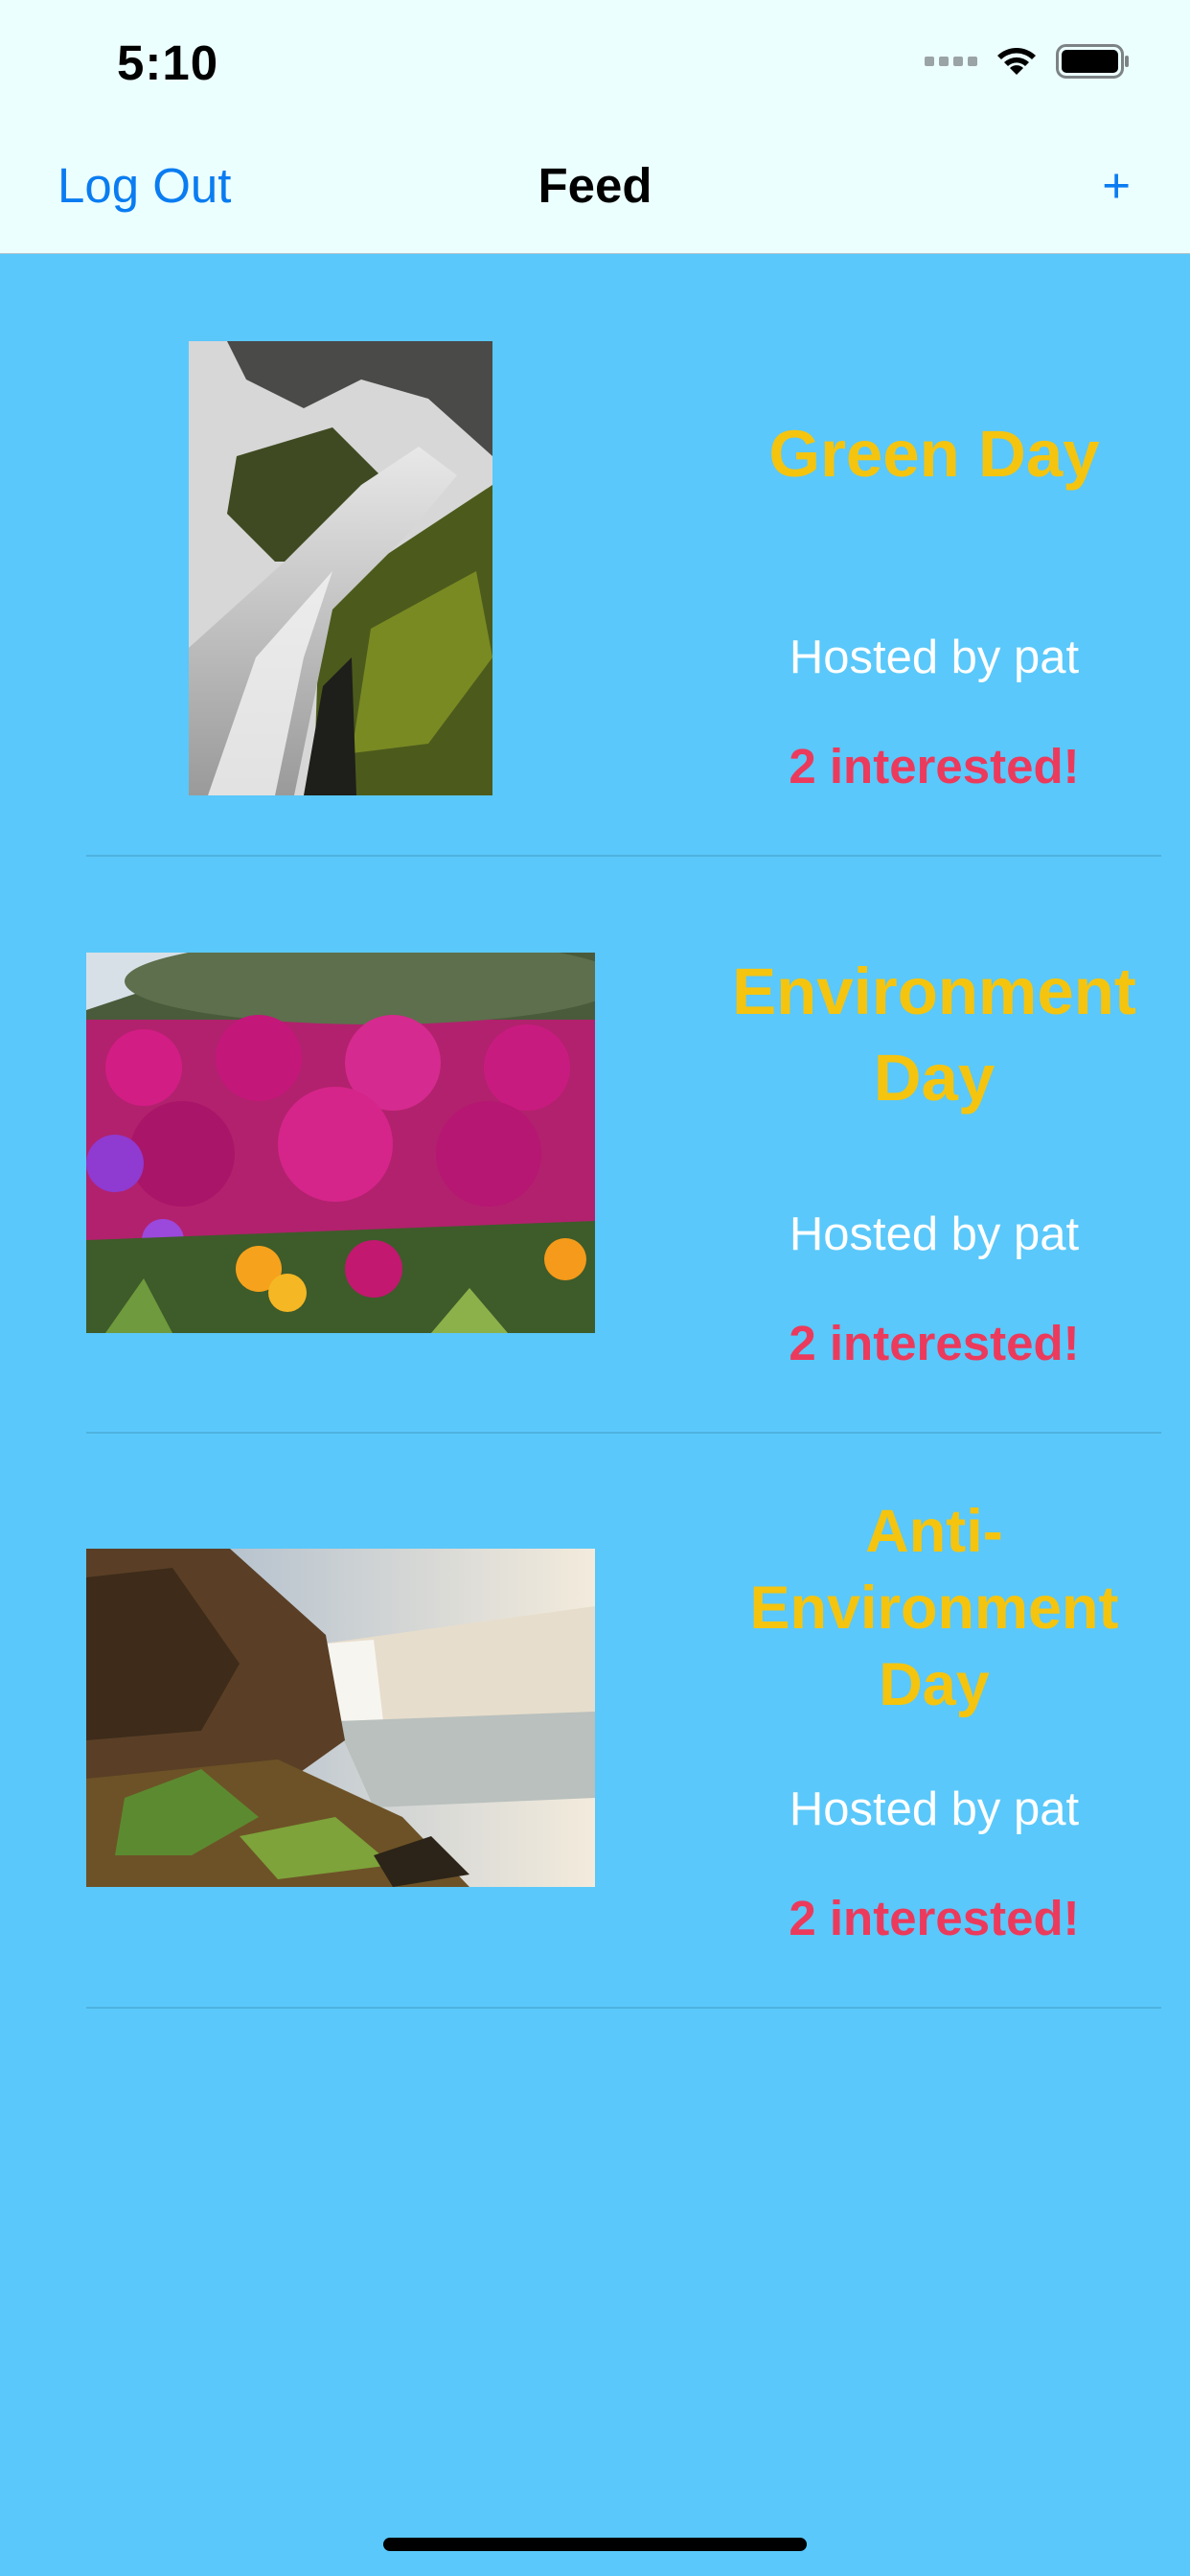 The image size is (1190, 2576). Describe the element at coordinates (1094, 62) in the screenshot. I see `battery-icon` at that location.